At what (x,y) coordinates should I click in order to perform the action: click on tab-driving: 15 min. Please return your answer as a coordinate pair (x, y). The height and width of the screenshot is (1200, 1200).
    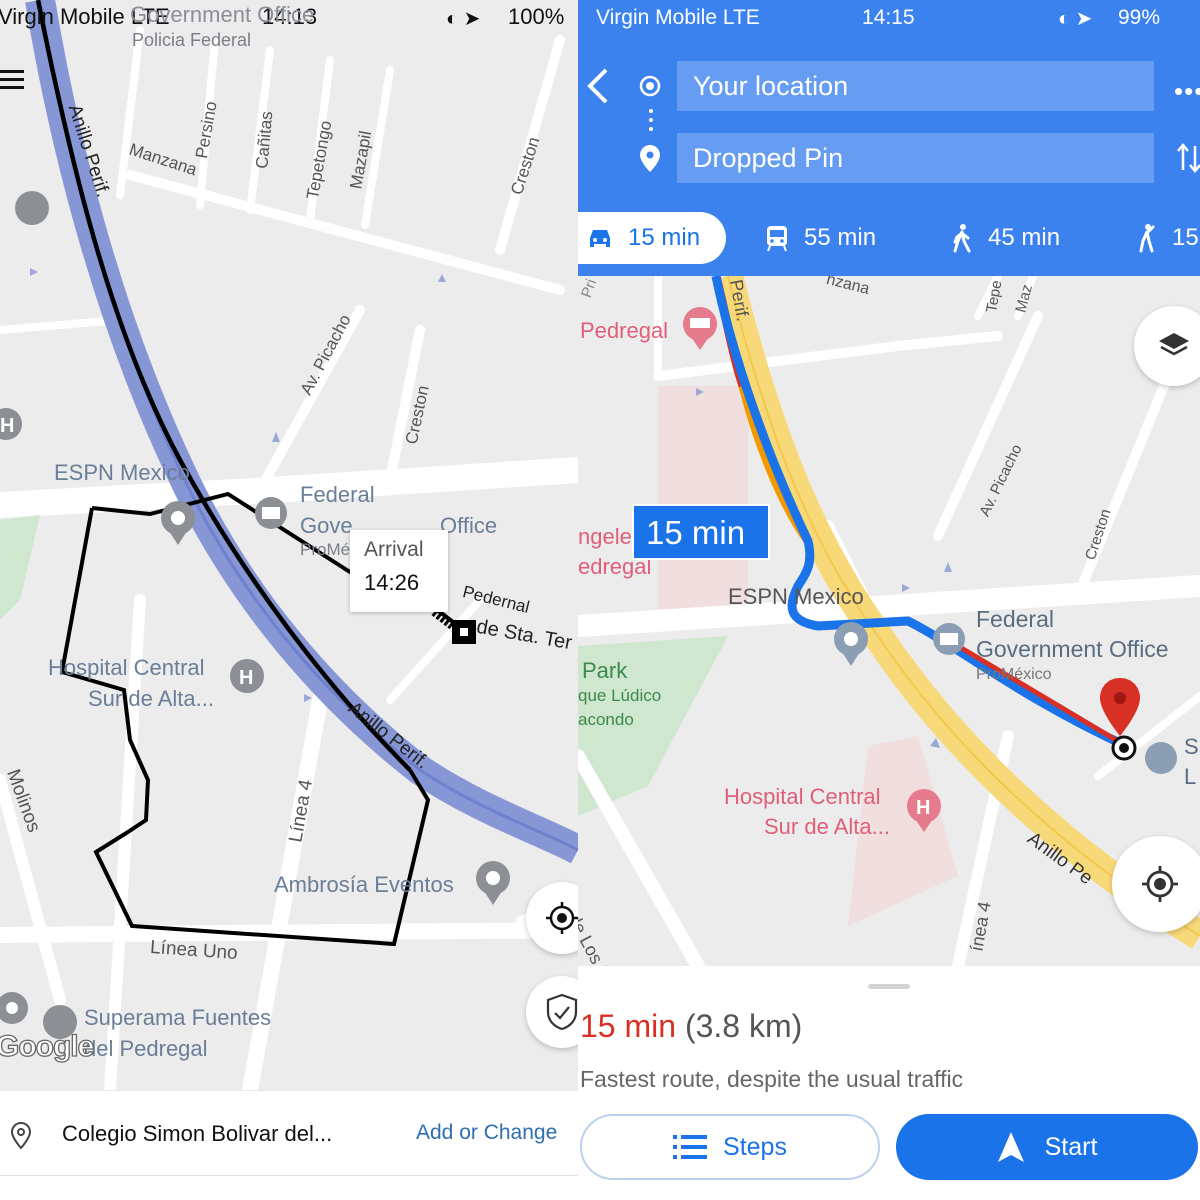
    Looking at the image, I should click on (652, 238).